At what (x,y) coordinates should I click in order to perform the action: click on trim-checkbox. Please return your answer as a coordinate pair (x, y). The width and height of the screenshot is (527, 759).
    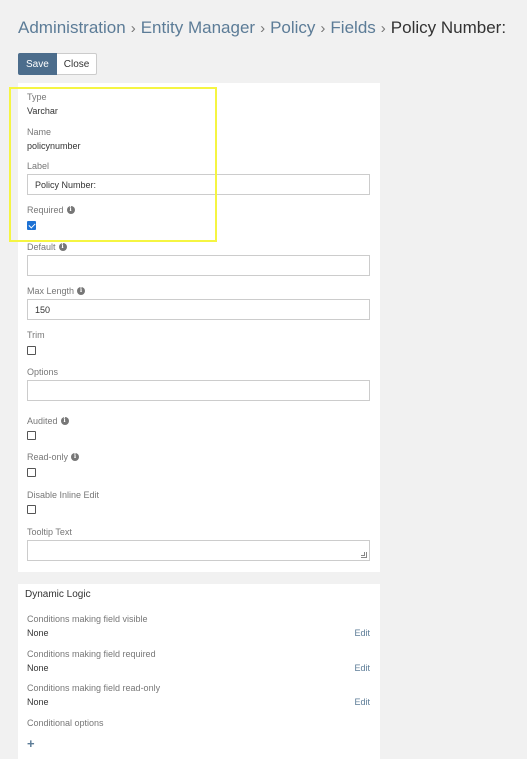
    Looking at the image, I should click on (31, 350).